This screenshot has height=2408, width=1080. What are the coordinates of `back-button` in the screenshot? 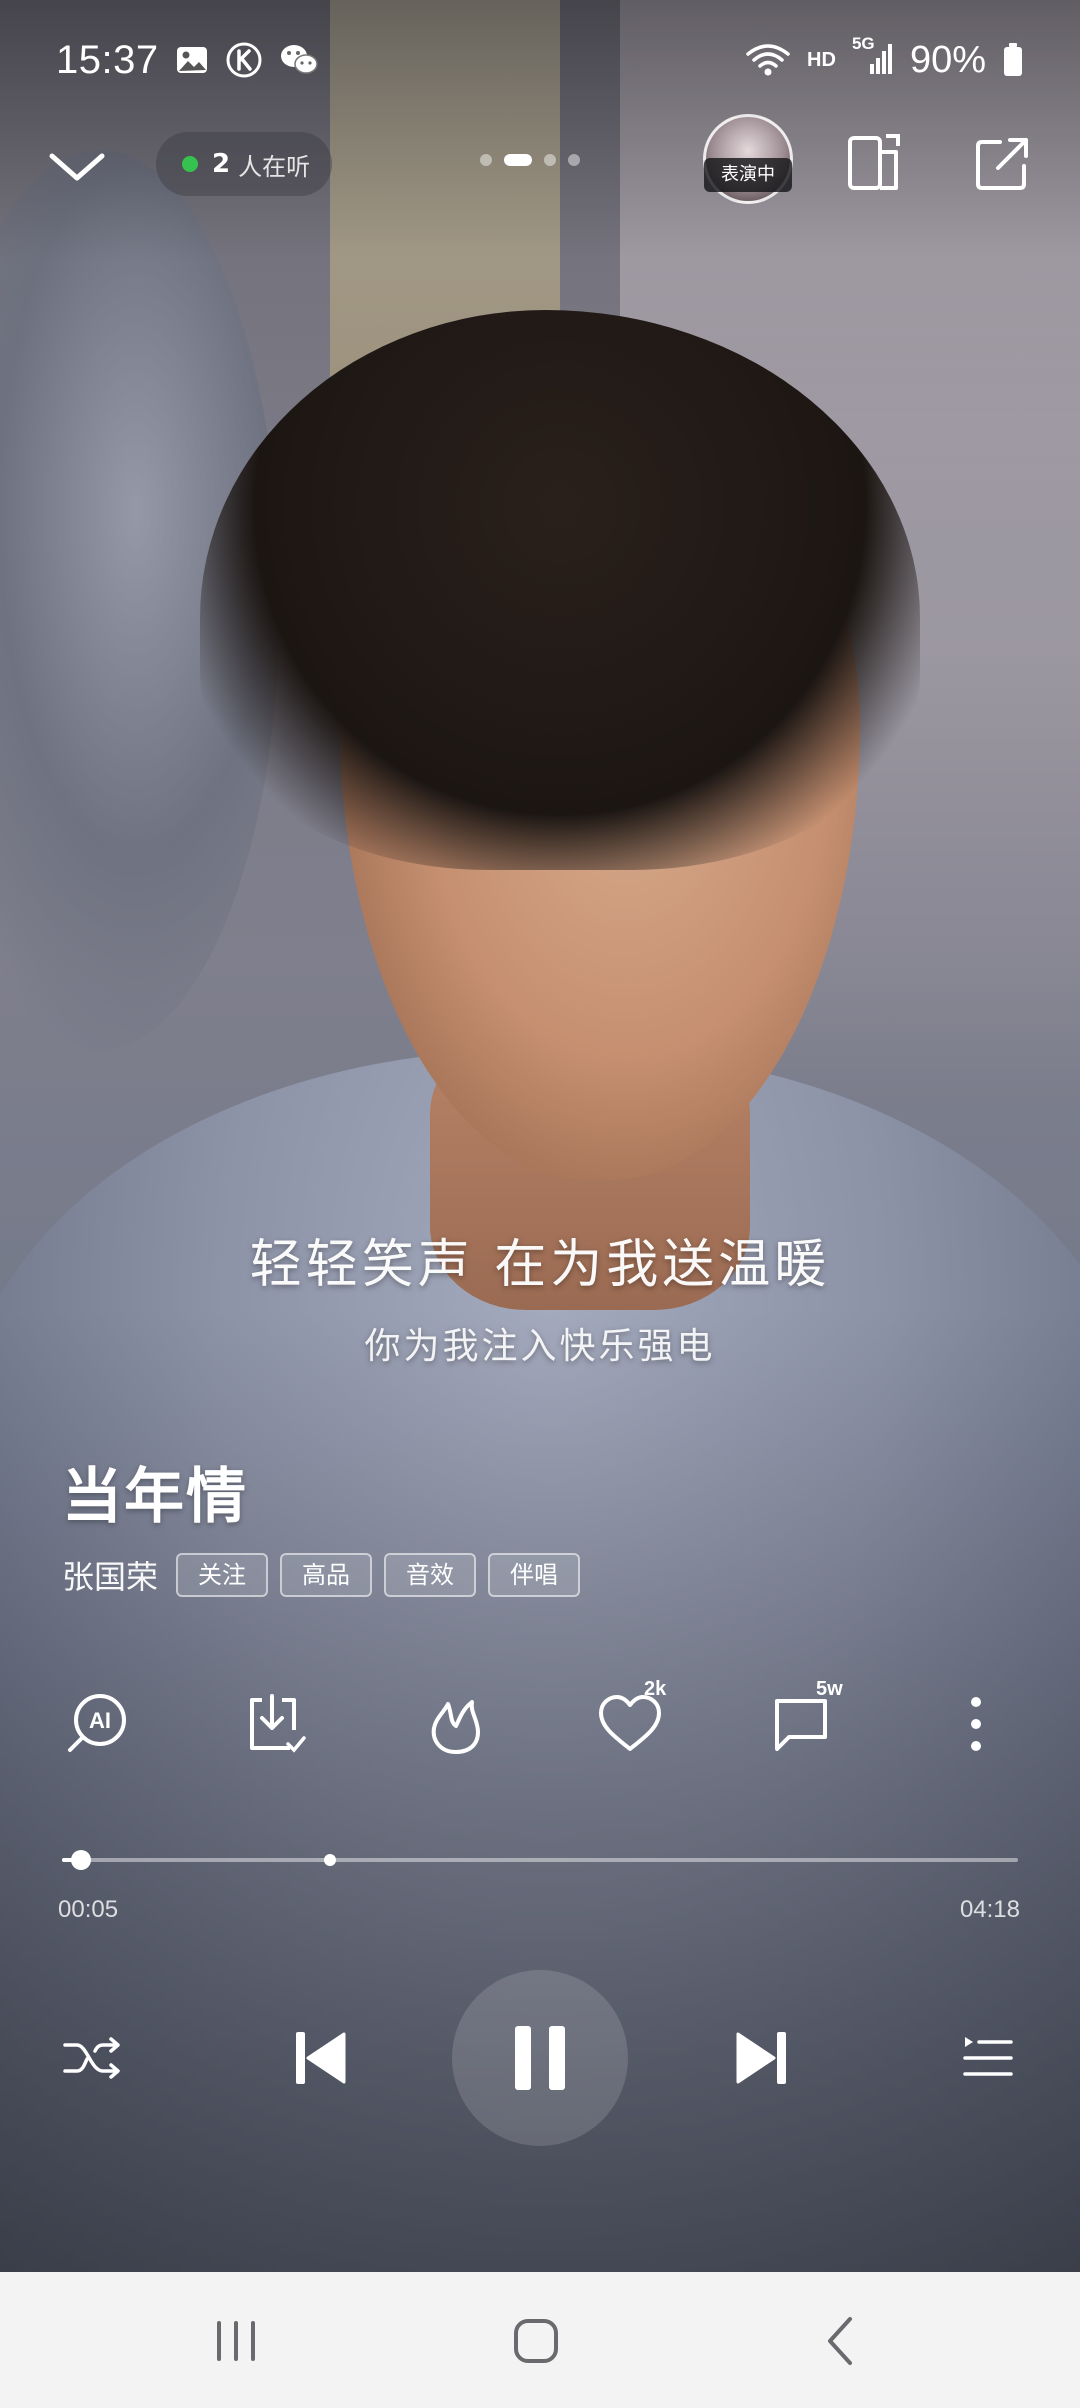 It's located at (840, 2341).